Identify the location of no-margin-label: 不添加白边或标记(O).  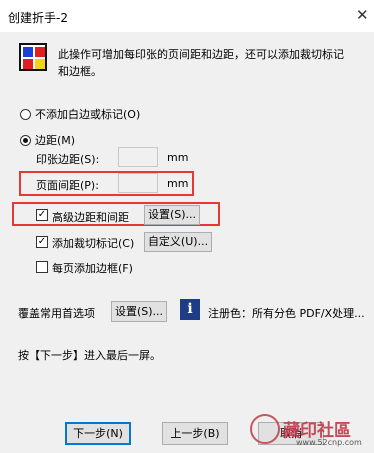
(87, 114).